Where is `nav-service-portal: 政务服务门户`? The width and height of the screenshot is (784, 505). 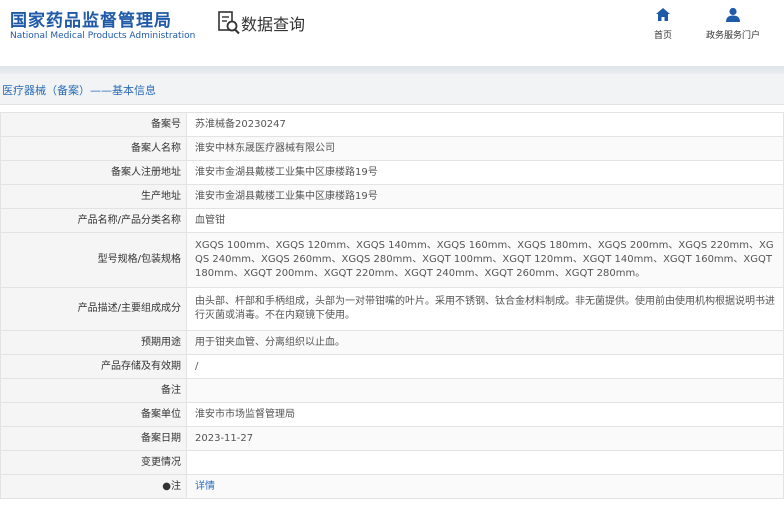
nav-service-portal: 政务服务门户 is located at coordinates (733, 23).